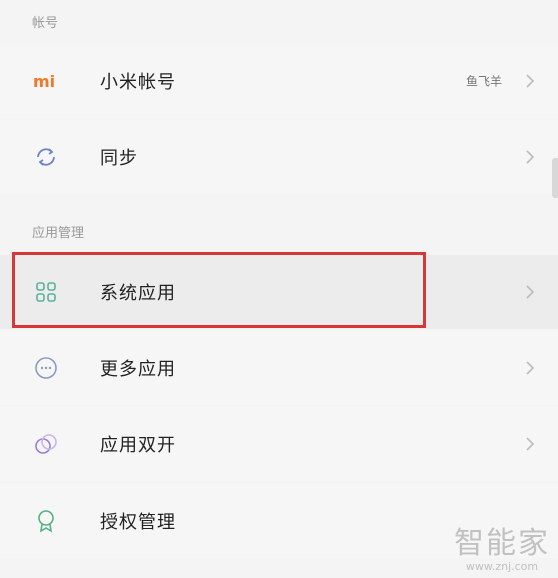  Describe the element at coordinates (279, 444) in the screenshot. I see `settings-row-dual-apps: 应用双开` at that location.